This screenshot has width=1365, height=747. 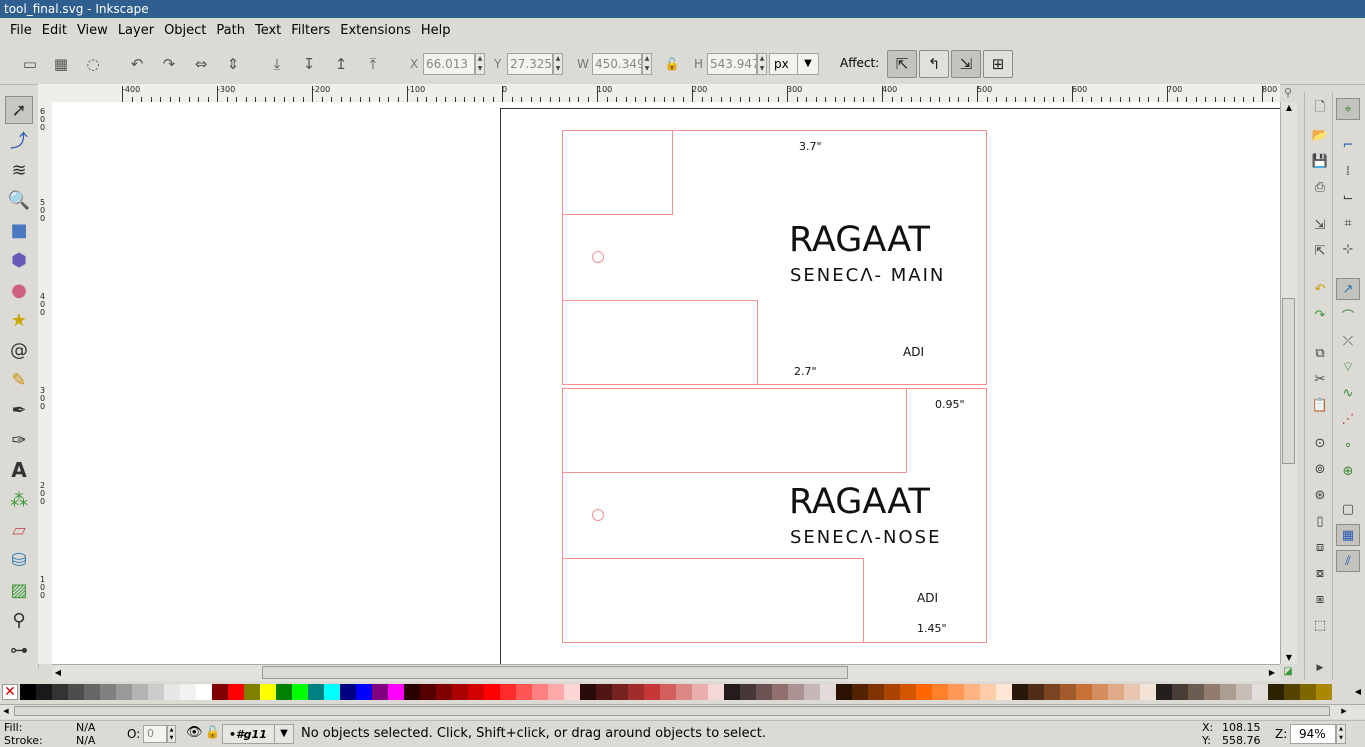 I want to click on horizontal-scroll-thumb, so click(x=555, y=672).